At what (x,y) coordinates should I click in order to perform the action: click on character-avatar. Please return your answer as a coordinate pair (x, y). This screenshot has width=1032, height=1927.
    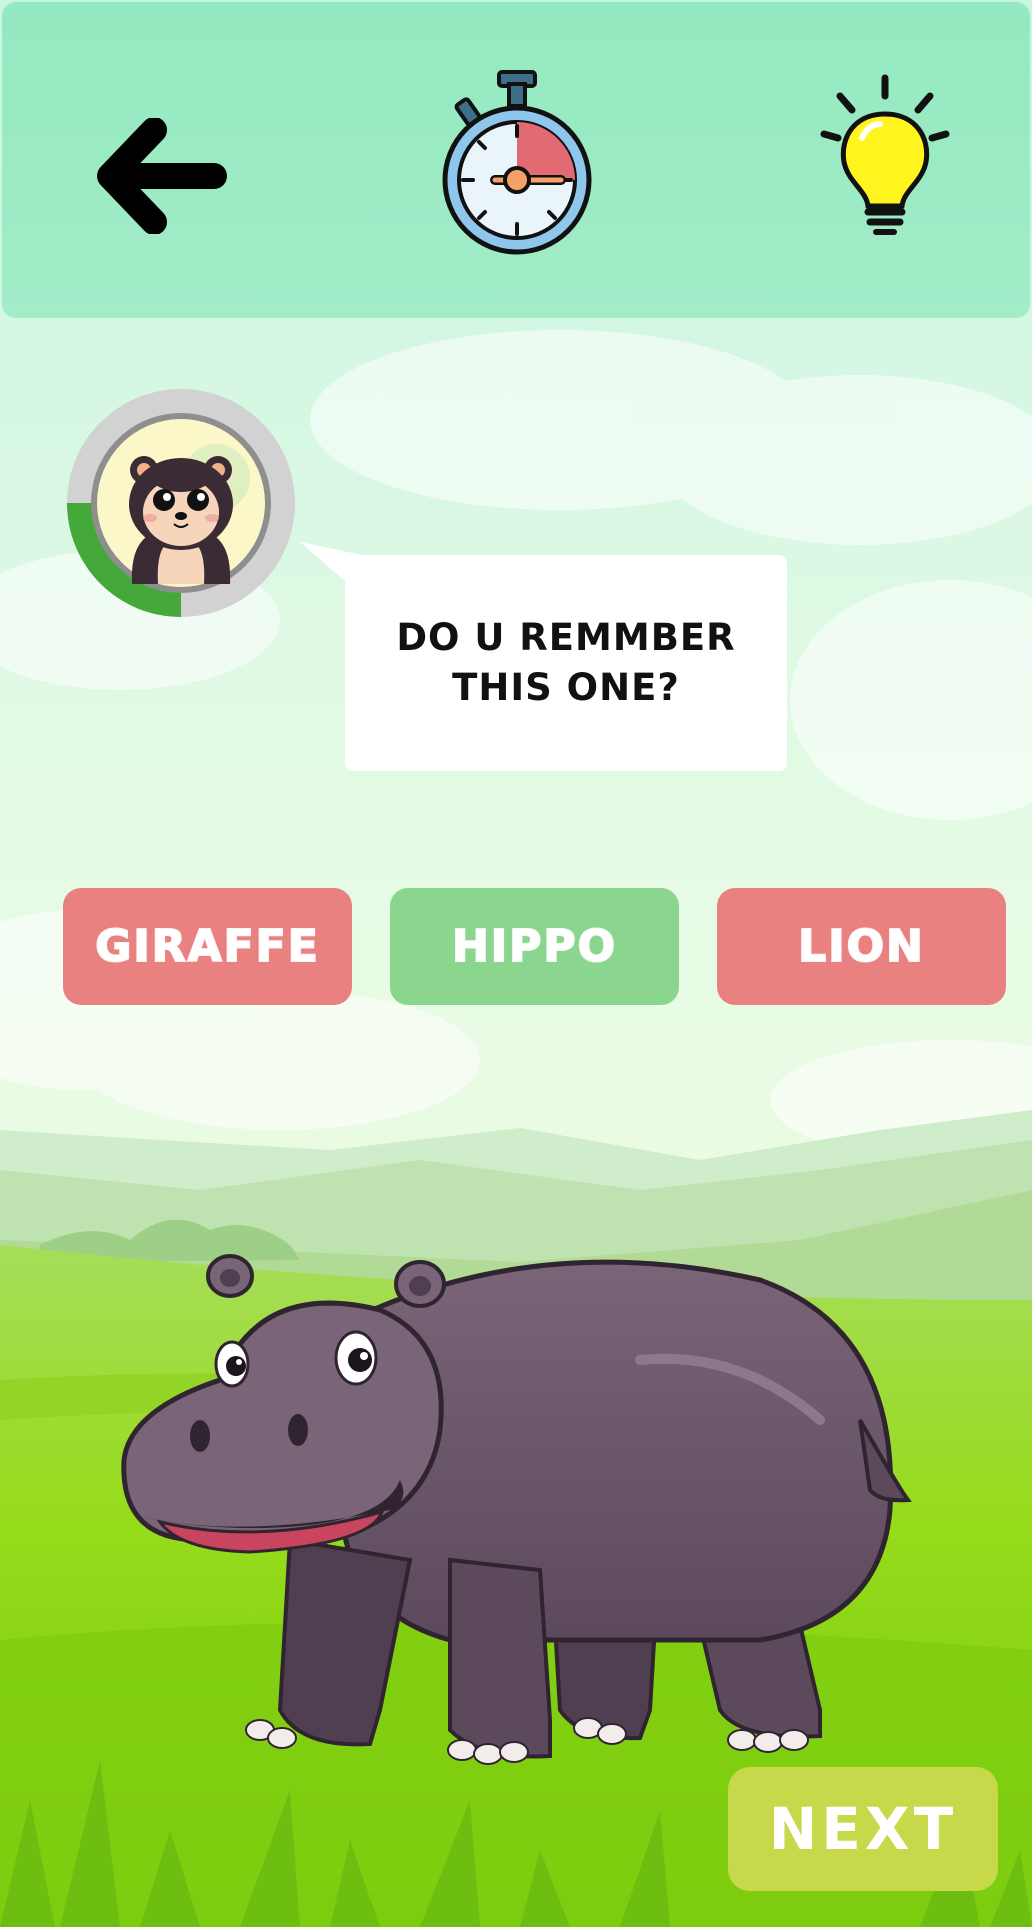
    Looking at the image, I should click on (181, 503).